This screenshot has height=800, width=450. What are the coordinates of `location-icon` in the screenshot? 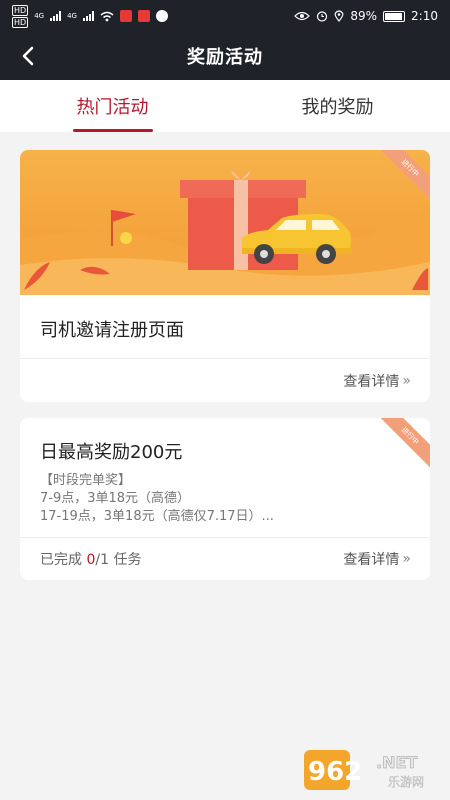 It's located at (339, 16).